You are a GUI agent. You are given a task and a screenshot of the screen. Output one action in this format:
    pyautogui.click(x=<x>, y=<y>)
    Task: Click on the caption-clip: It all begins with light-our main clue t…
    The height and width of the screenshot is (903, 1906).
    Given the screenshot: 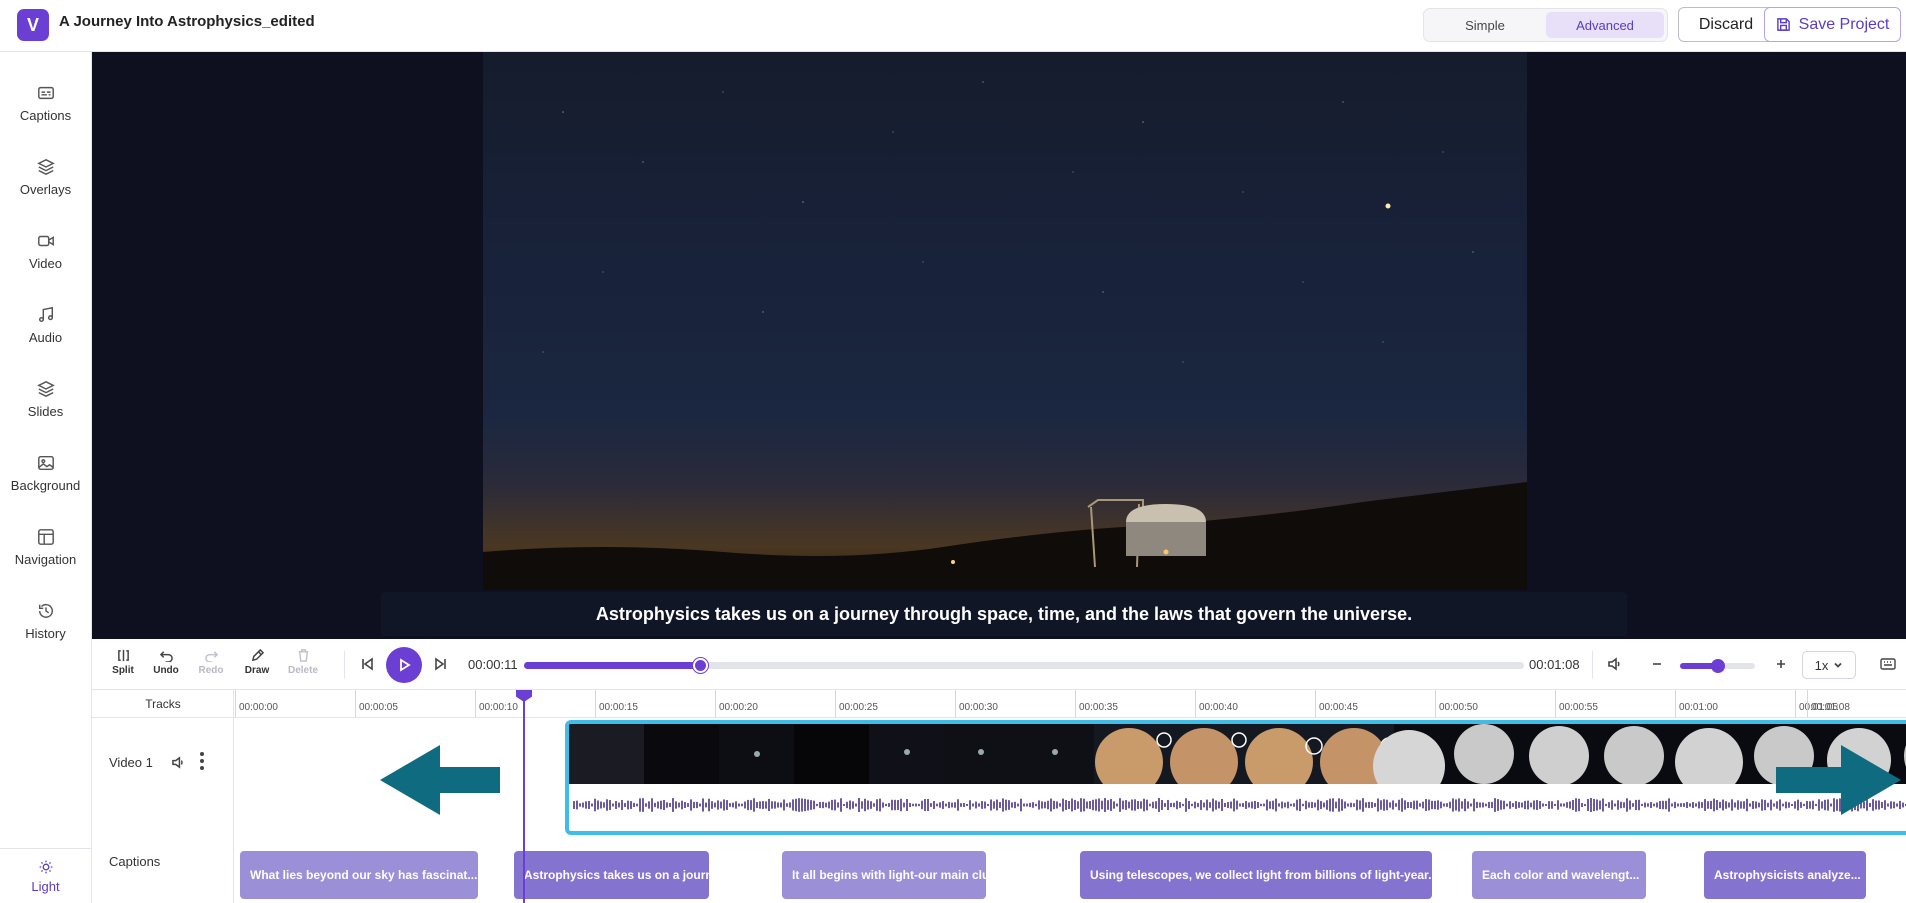 What is the action you would take?
    pyautogui.click(x=884, y=875)
    